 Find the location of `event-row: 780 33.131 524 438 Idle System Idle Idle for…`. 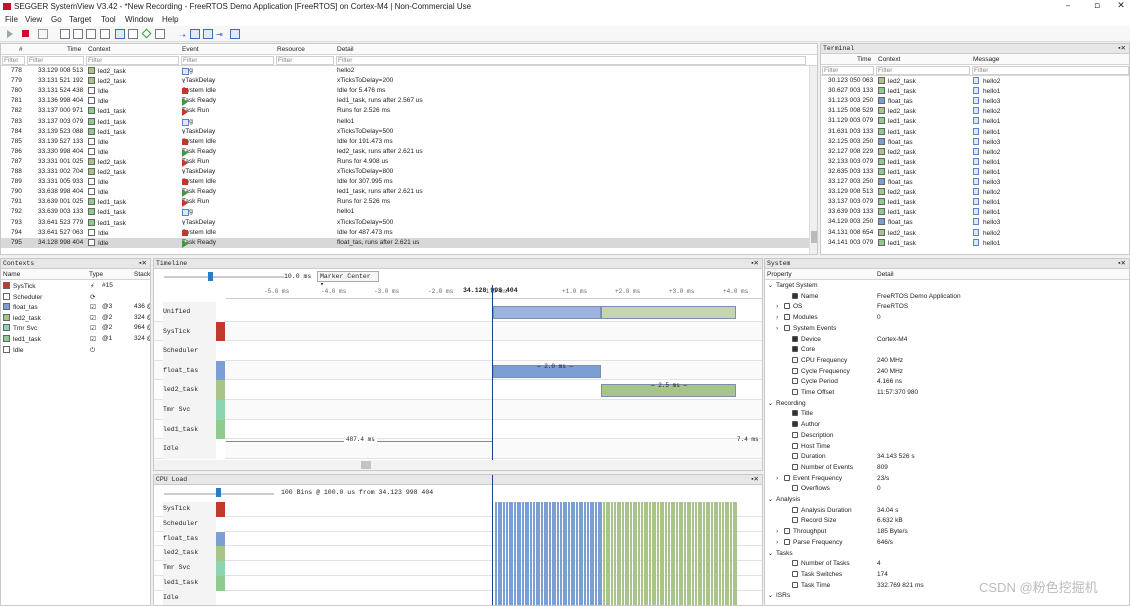

event-row: 780 33.131 524 438 Idle System Idle Idle for… is located at coordinates (405, 91).